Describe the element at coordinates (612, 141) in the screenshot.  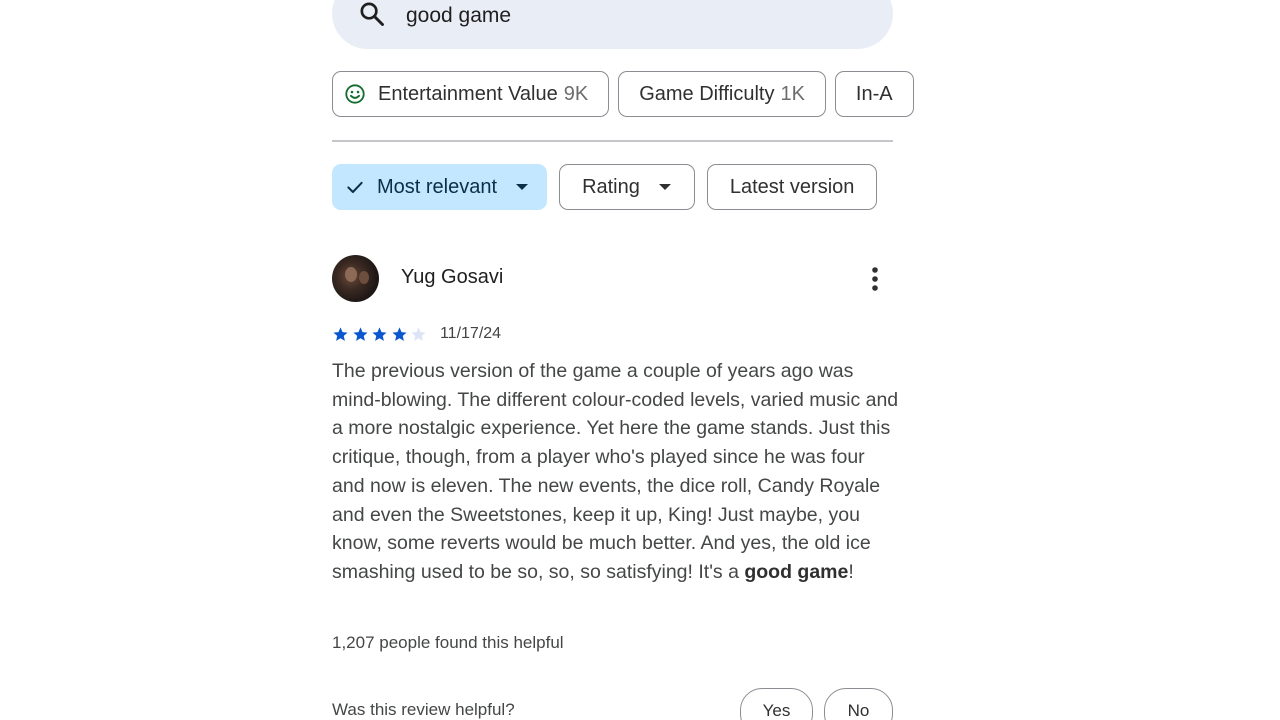
I see `divider` at that location.